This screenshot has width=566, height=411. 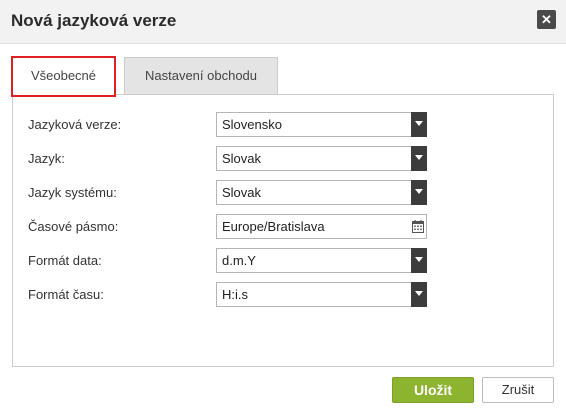 I want to click on timezone-input: Europe/Bratislava, so click(x=321, y=226).